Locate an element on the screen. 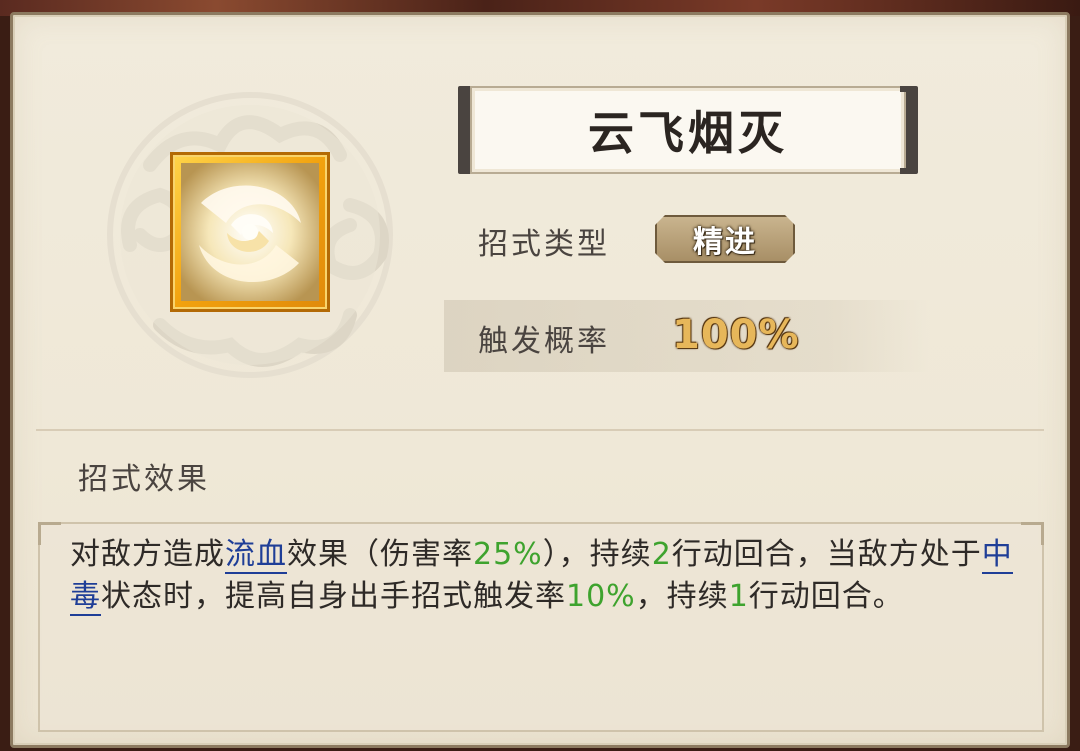  trigger-rate-label: 触发概率 is located at coordinates (544, 341).